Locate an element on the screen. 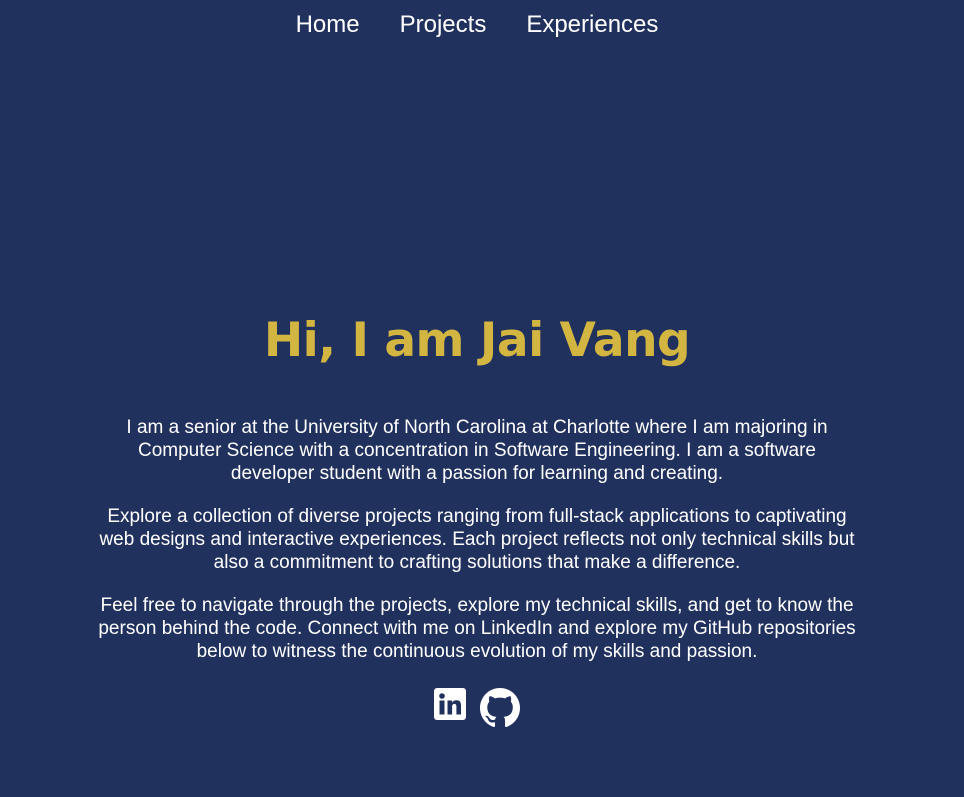 The width and height of the screenshot is (964, 797). nav-home-link: Home is located at coordinates (328, 25).